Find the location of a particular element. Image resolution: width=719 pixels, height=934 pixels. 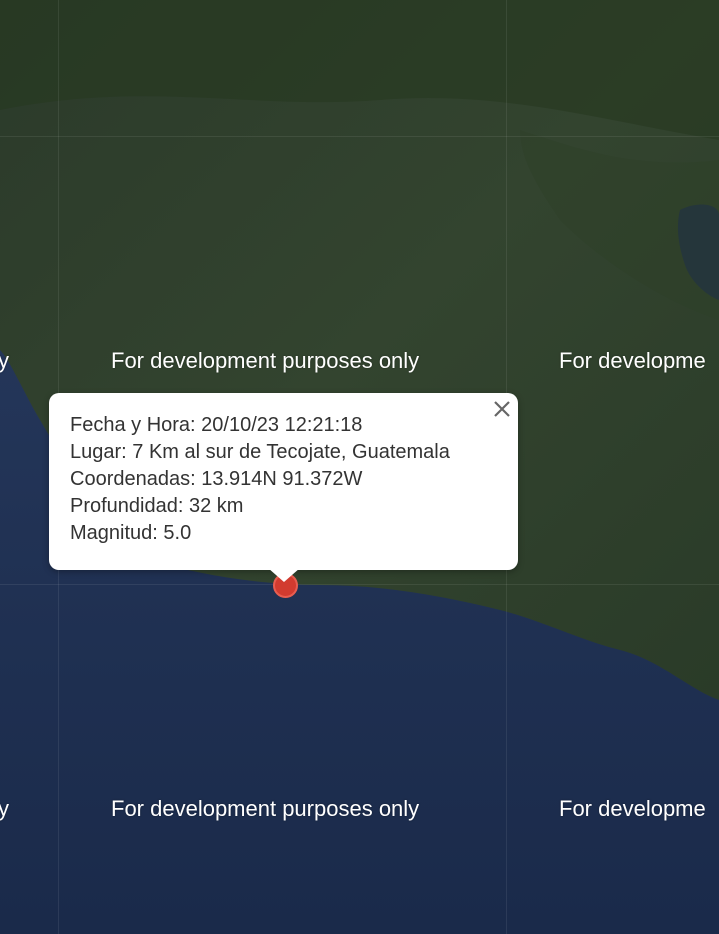

close-button is located at coordinates (502, 409).